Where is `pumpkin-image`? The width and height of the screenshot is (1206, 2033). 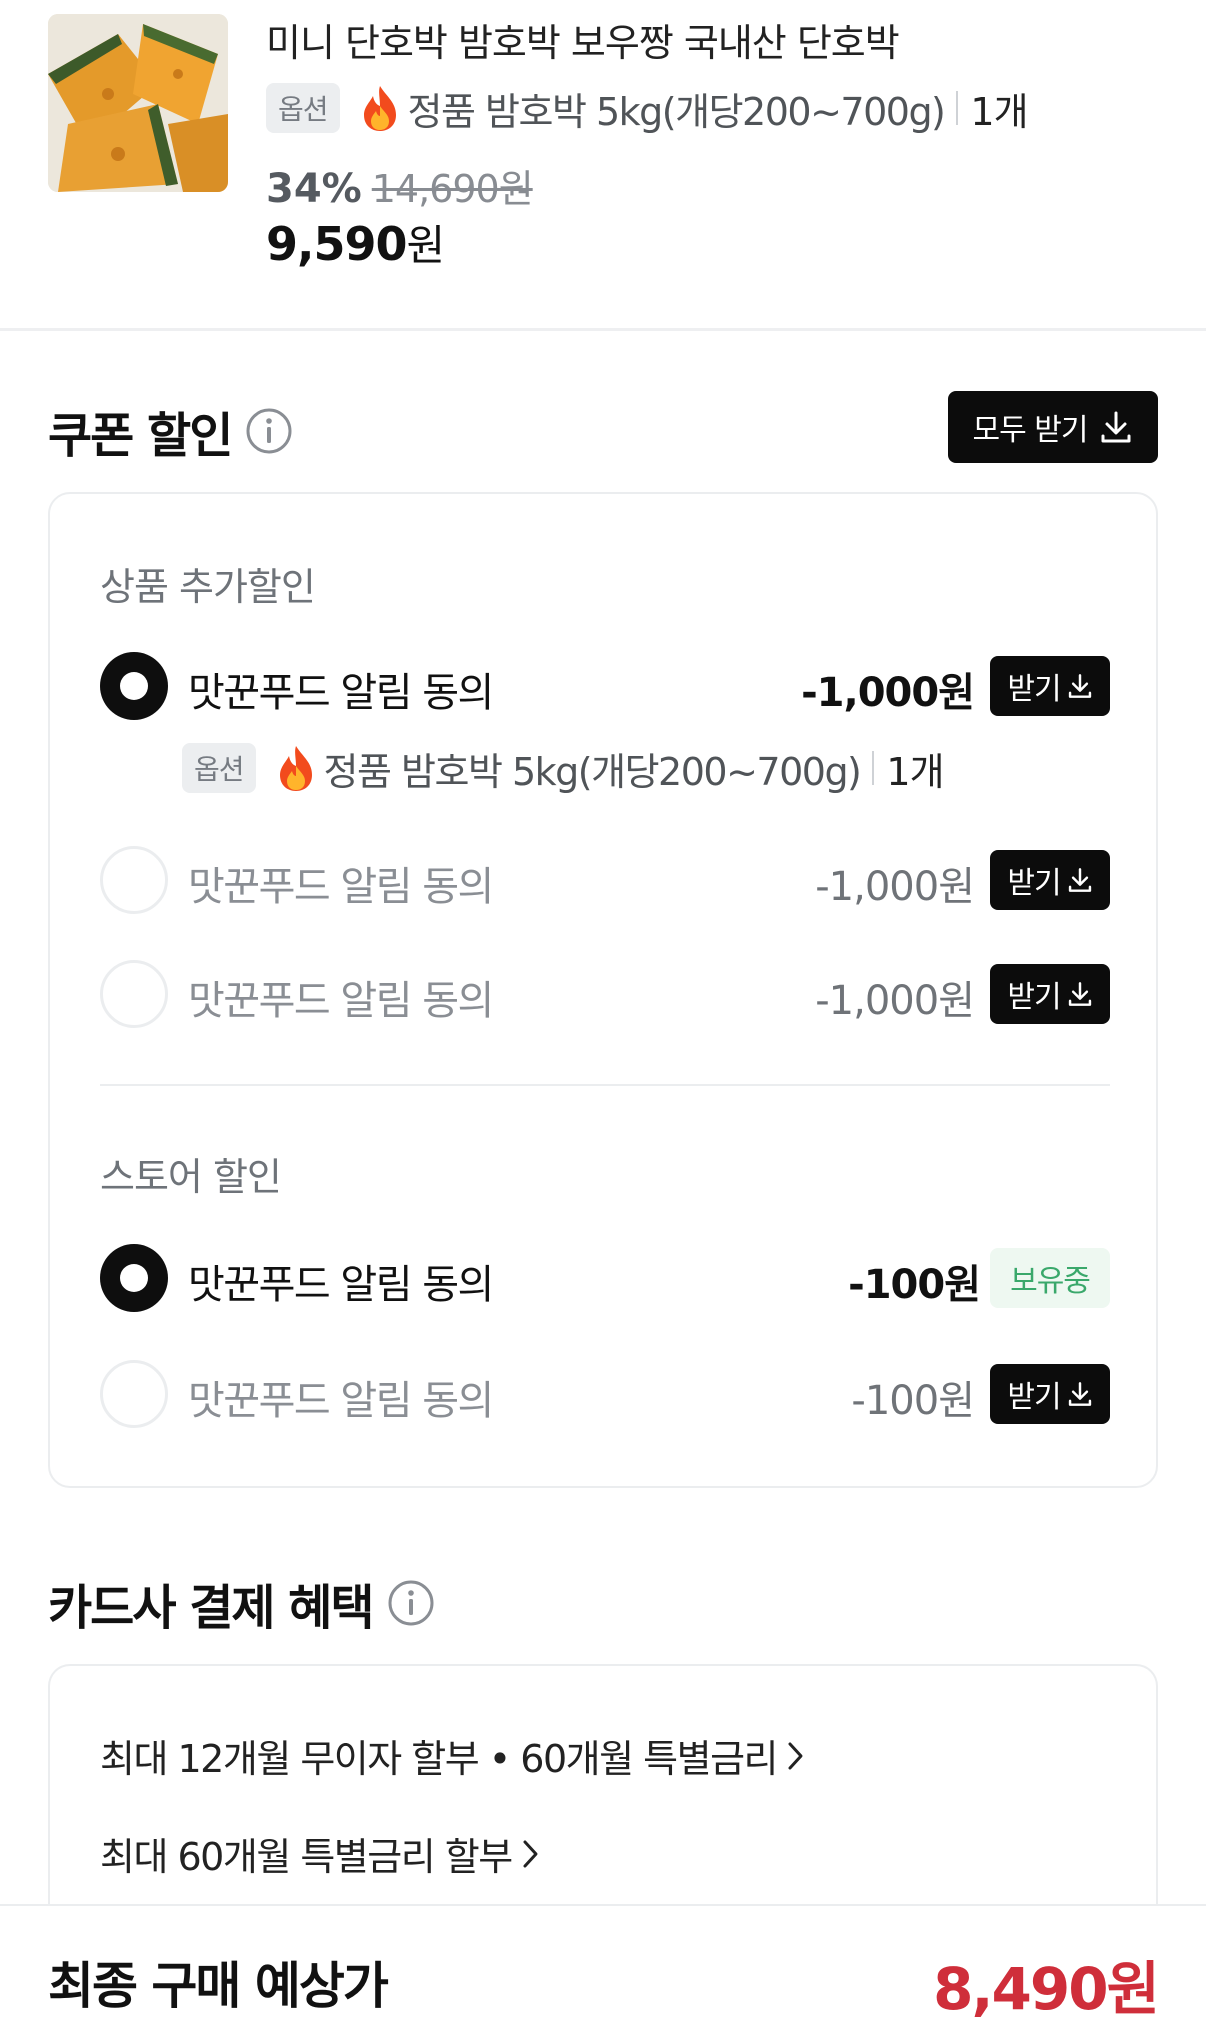 pumpkin-image is located at coordinates (138, 103).